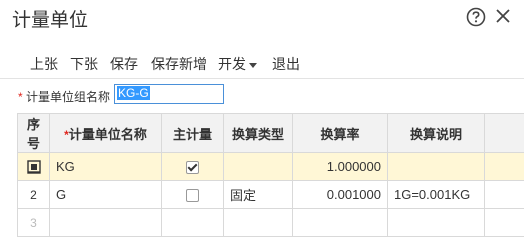 The image size is (524, 242). Describe the element at coordinates (84, 64) in the screenshot. I see `next-button: 下张` at that location.